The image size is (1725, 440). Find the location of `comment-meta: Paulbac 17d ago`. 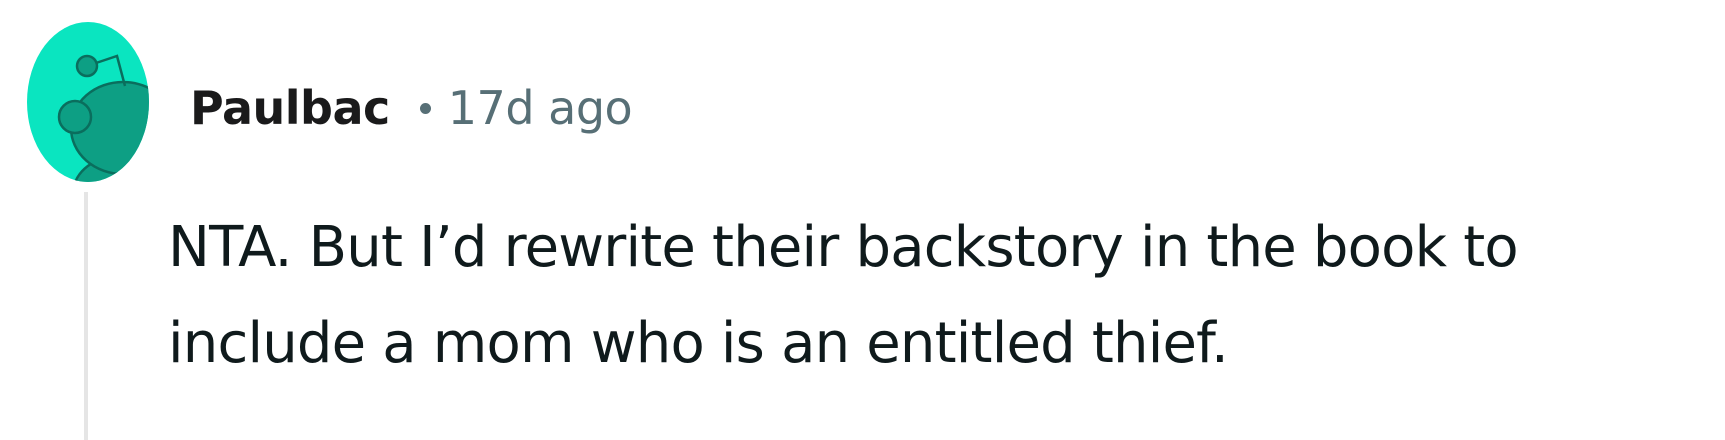

comment-meta: Paulbac 17d ago is located at coordinates (411, 108).